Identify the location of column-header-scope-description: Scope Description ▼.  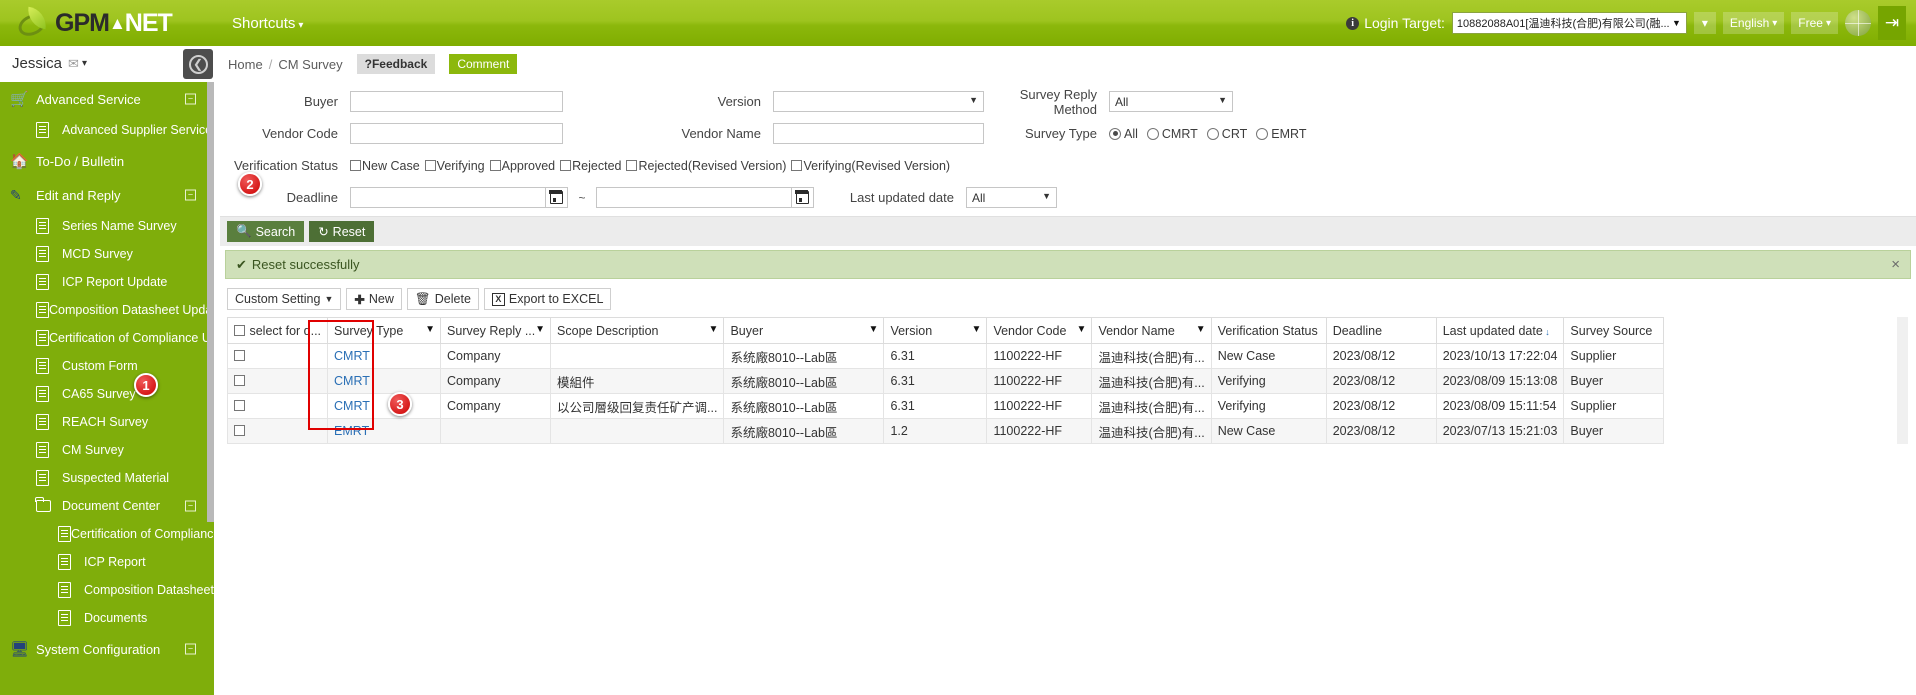
(637, 330).